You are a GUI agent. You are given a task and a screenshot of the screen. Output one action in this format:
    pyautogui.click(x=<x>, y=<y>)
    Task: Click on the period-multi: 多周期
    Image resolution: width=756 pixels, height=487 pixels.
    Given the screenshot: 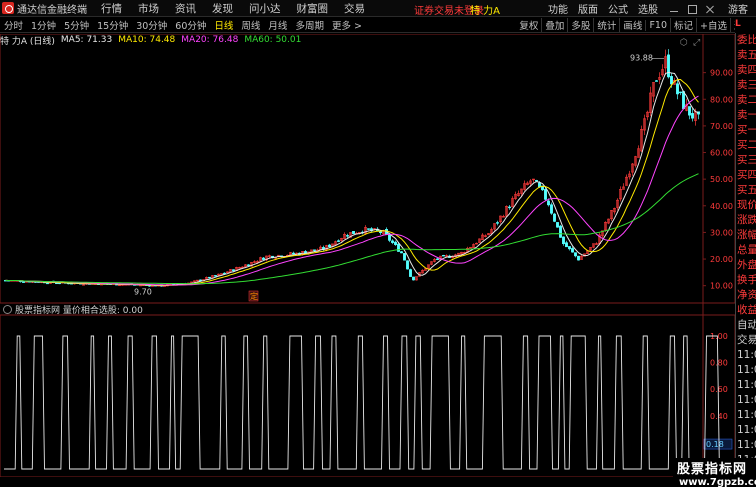 What is the action you would take?
    pyautogui.click(x=309, y=25)
    